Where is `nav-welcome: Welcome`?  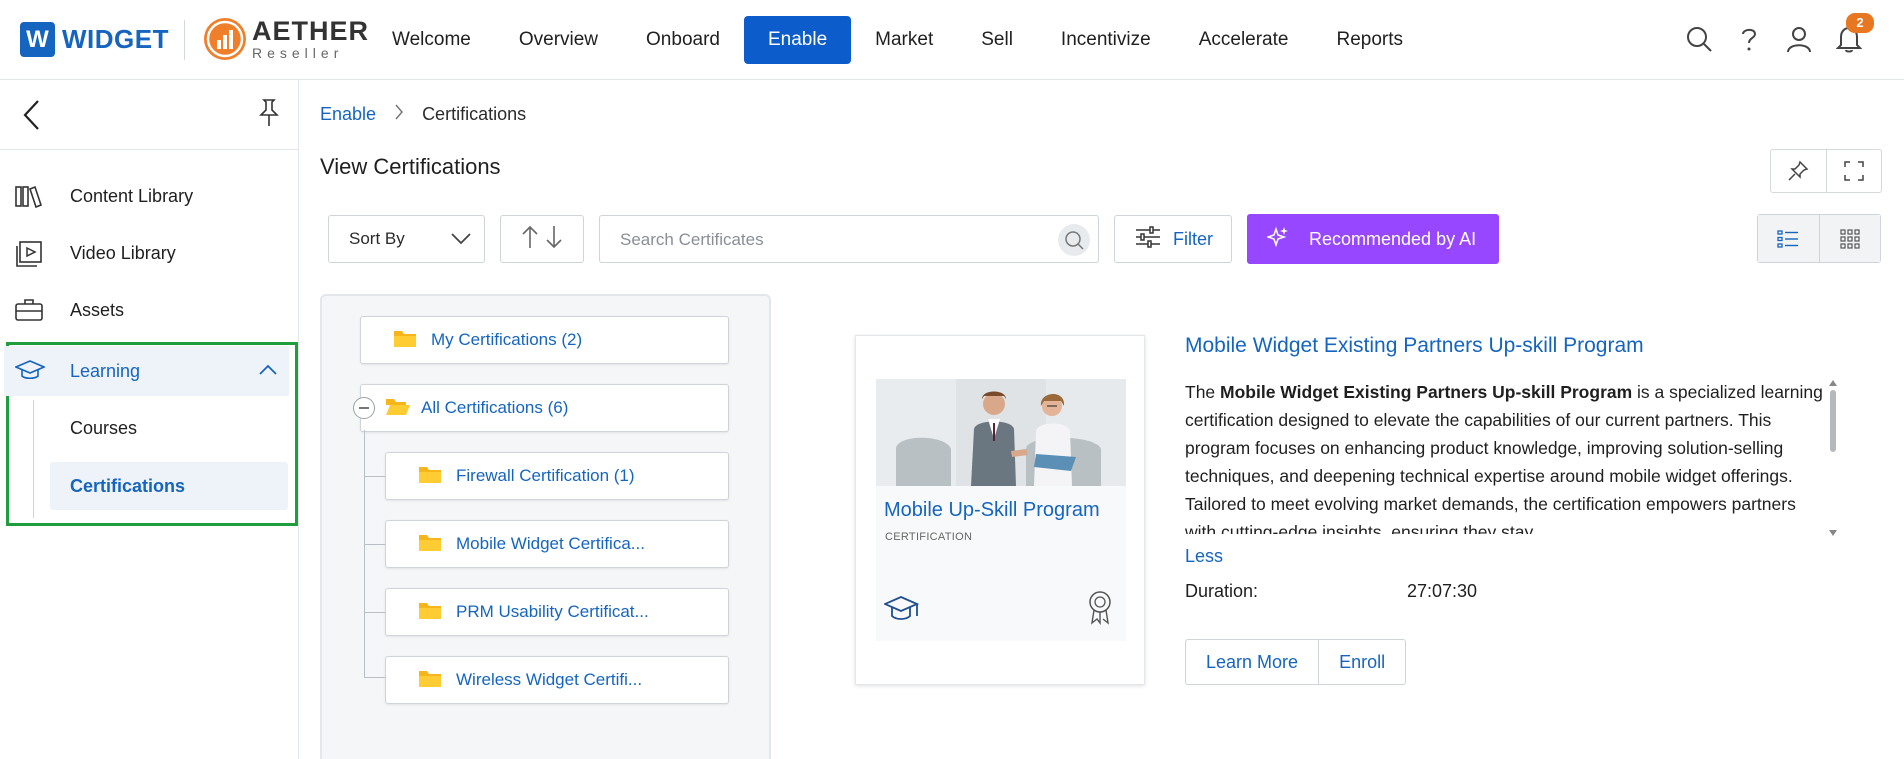
nav-welcome: Welcome is located at coordinates (431, 40).